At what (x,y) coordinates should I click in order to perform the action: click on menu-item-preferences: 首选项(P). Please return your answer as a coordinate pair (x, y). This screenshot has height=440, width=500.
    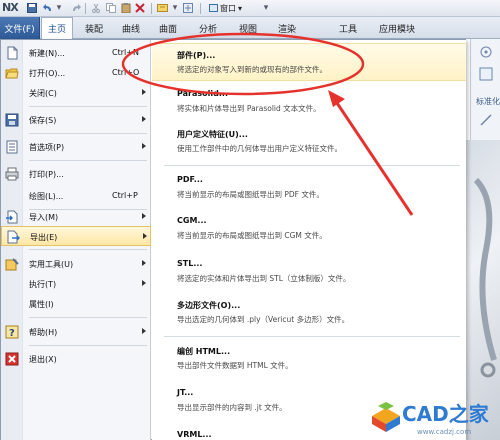
    Looking at the image, I should click on (76, 147).